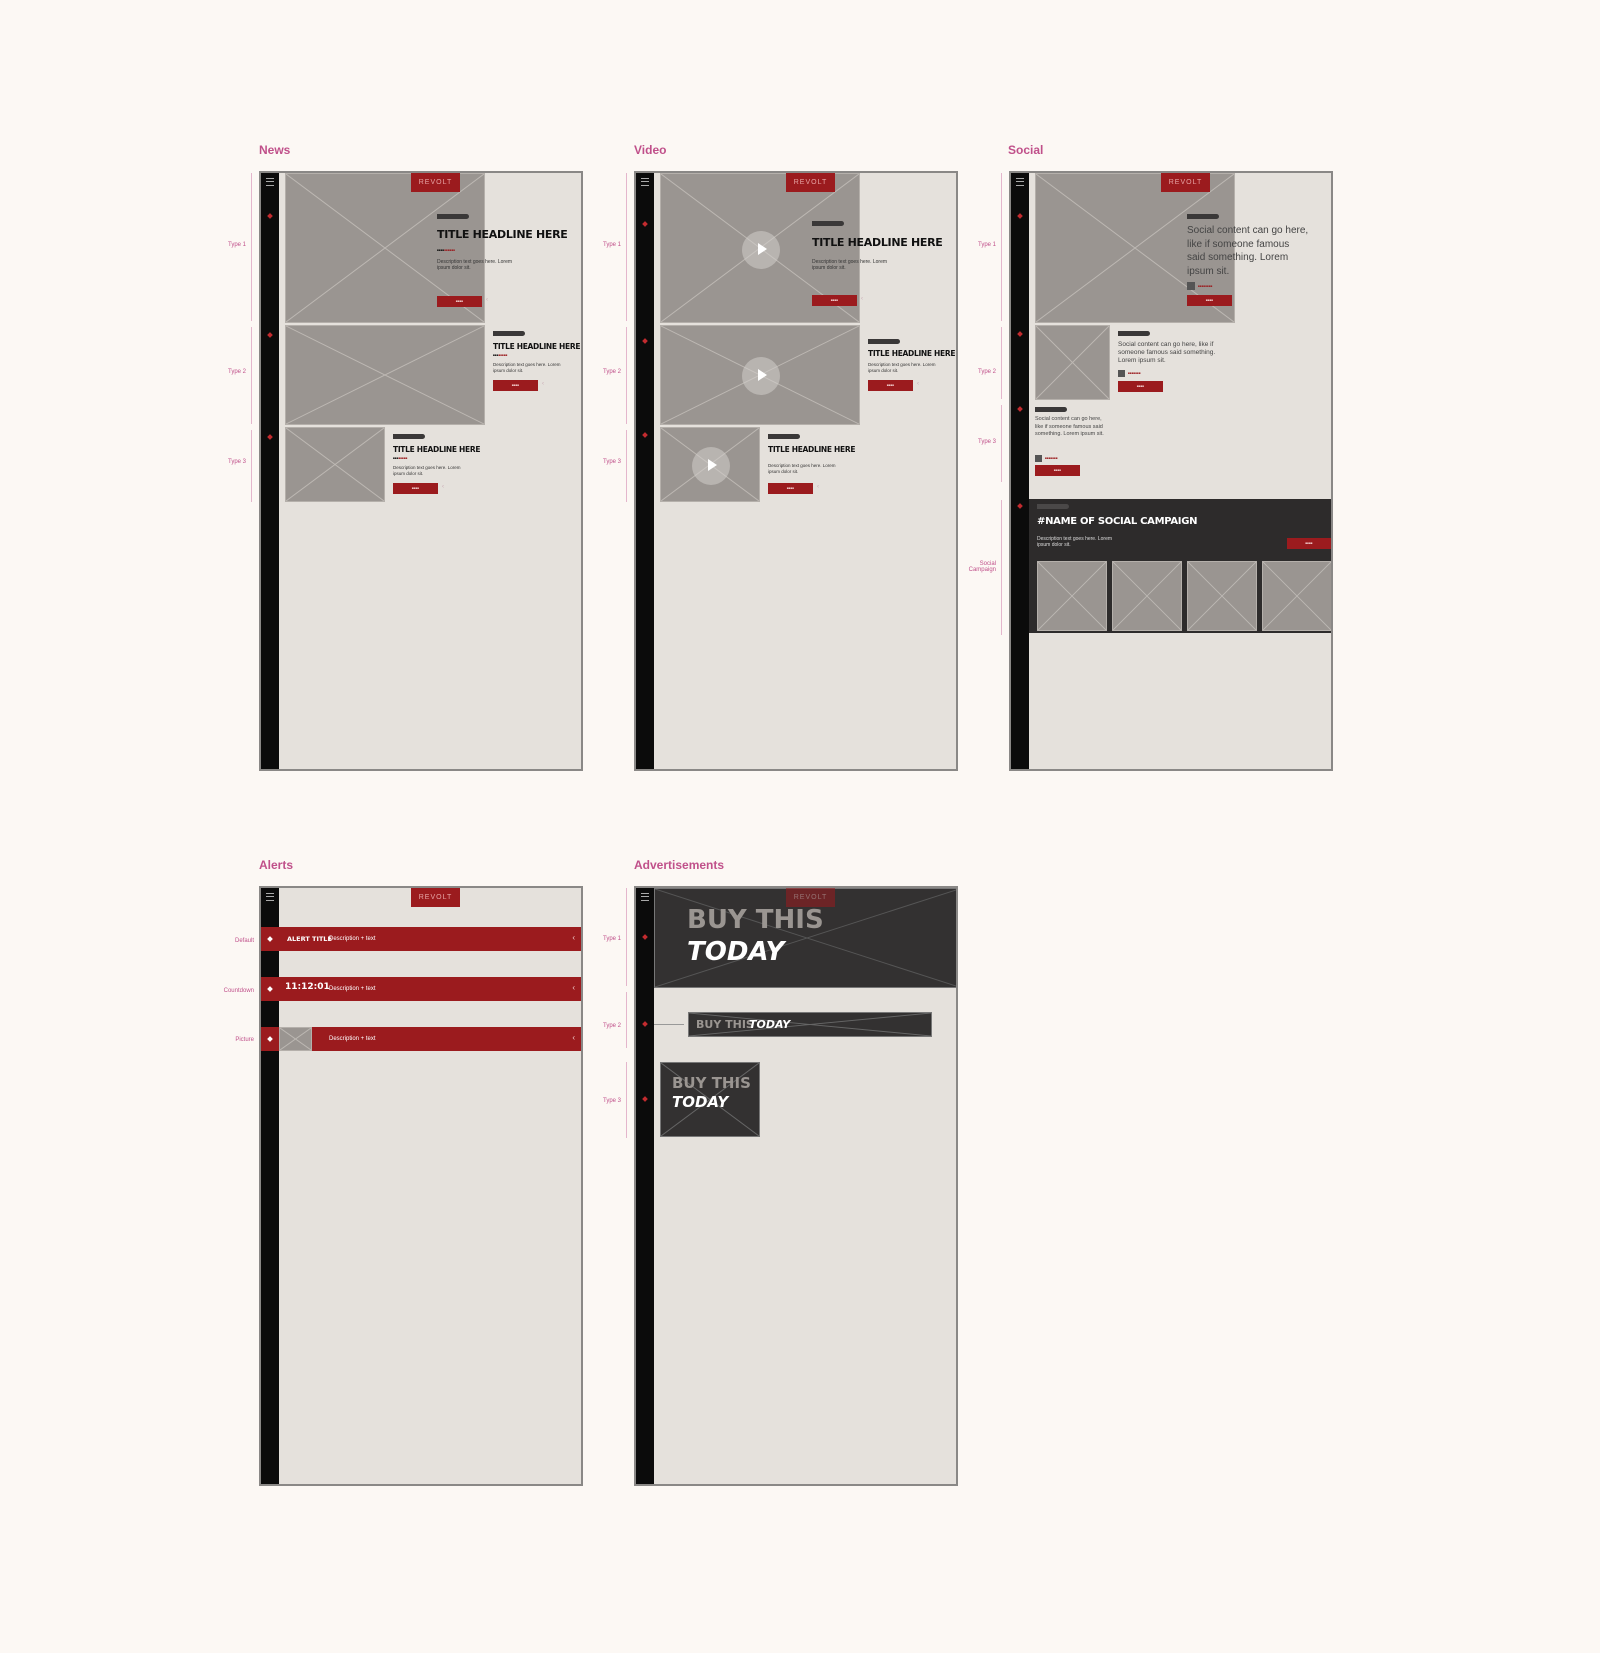 Image resolution: width=1600 pixels, height=1653 pixels. What do you see at coordinates (810, 1024) in the screenshot?
I see `ad-banner-type2: BUY THIS TODAY` at bounding box center [810, 1024].